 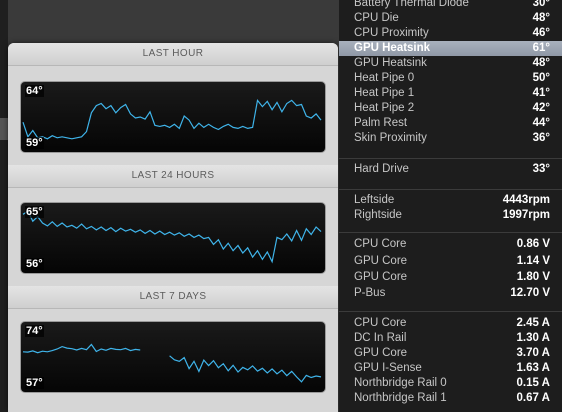 I want to click on background-window, so click(x=4, y=206).